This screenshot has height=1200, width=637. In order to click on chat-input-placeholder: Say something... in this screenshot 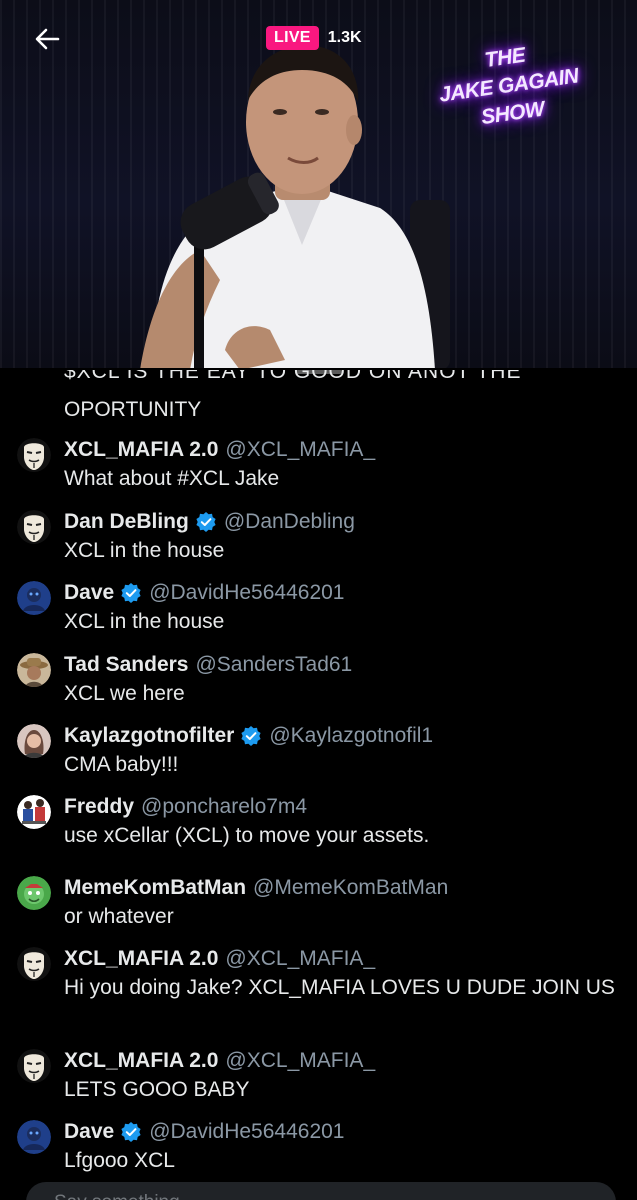, I will do `click(125, 1196)`.